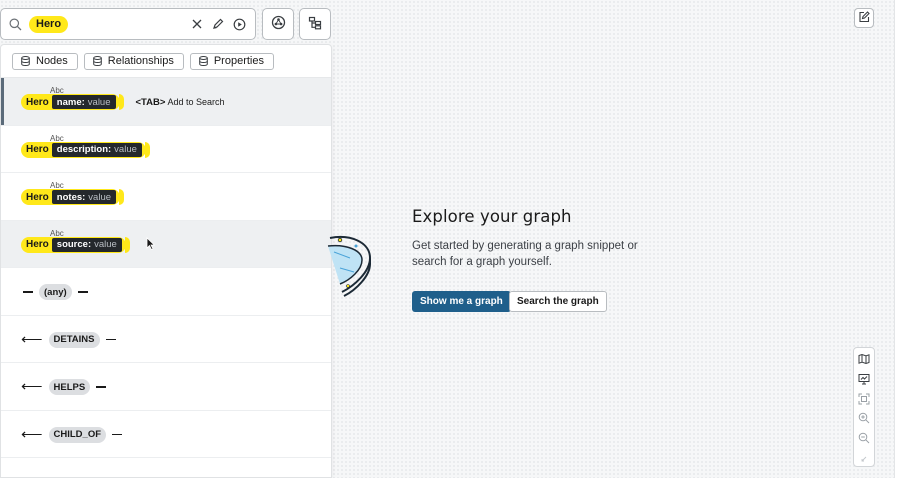  What do you see at coordinates (864, 458) in the screenshot?
I see `collapse-icon` at bounding box center [864, 458].